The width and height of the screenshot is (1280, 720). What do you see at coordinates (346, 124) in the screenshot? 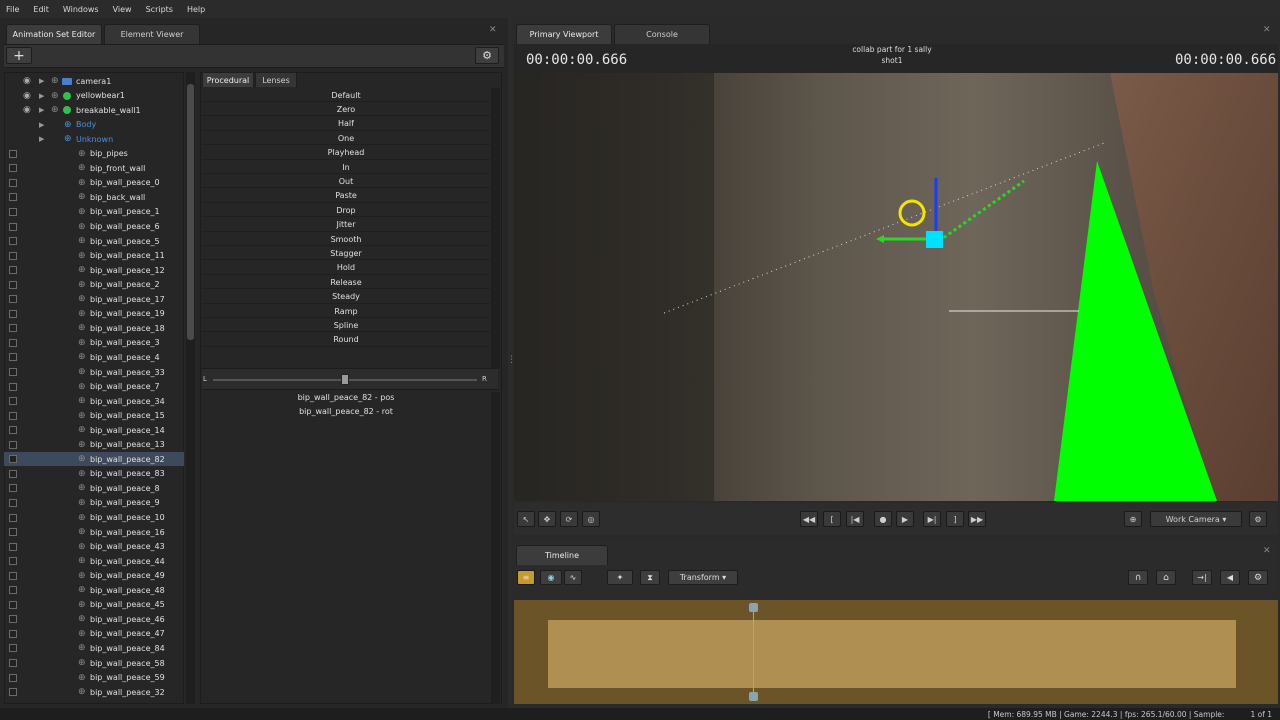
I see `procedural-button-half: Half` at bounding box center [346, 124].